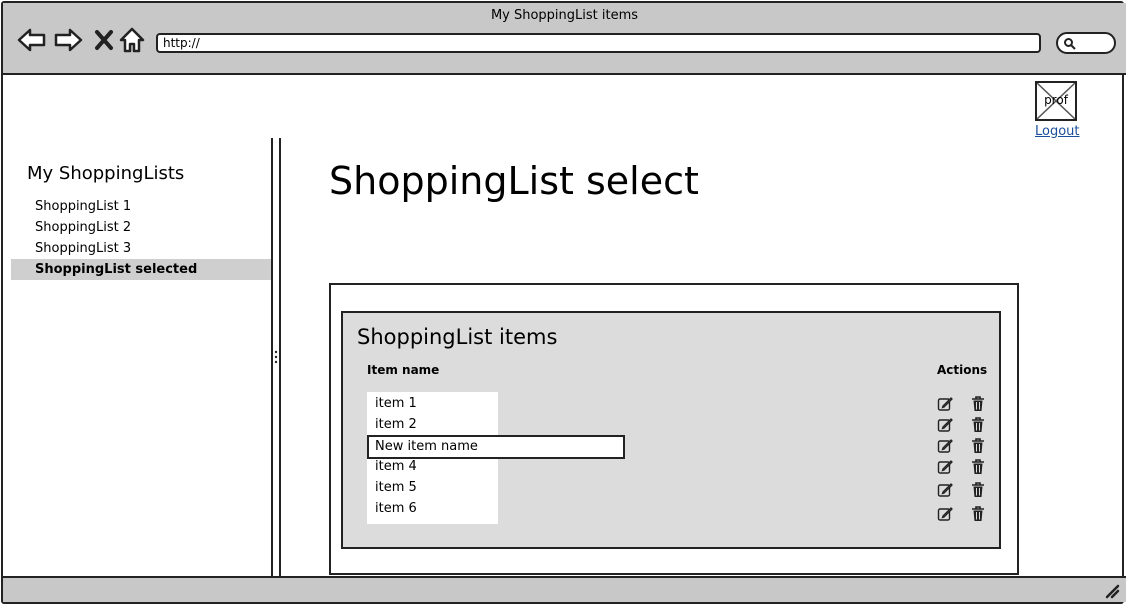 Image resolution: width=1127 pixels, height=607 pixels. Describe the element at coordinates (496, 447) in the screenshot. I see `item-name-edit-input: New item name` at that location.